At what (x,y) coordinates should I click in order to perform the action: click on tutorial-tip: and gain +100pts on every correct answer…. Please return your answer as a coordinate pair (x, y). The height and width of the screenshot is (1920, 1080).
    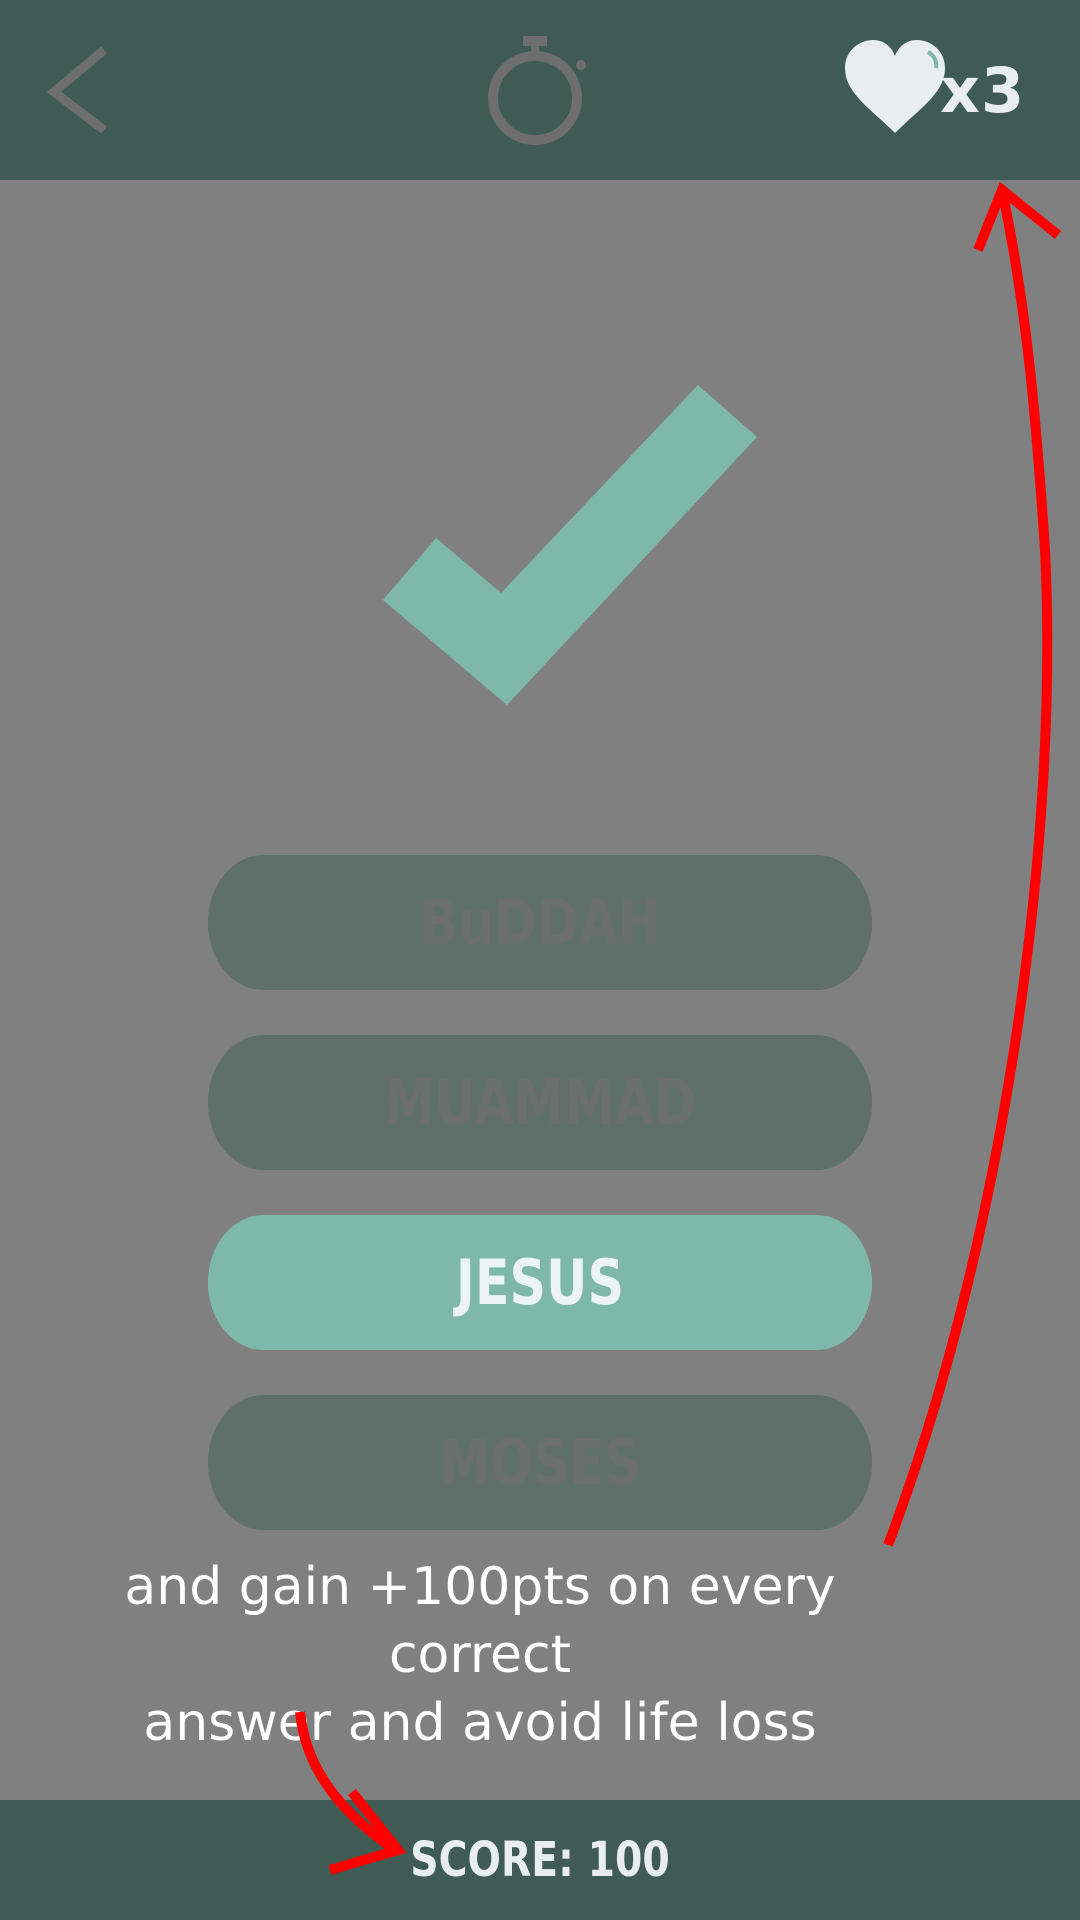
    Looking at the image, I should click on (480, 1655).